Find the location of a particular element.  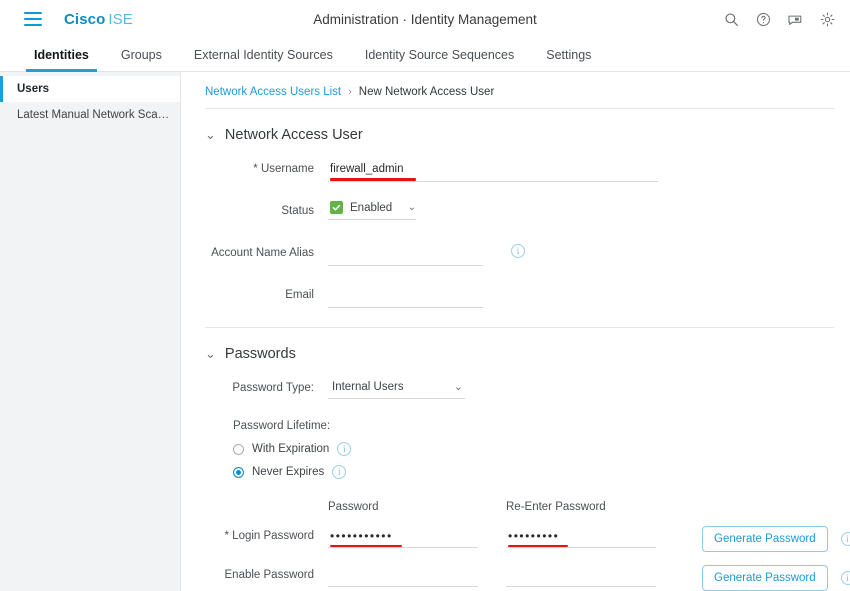

login-password-reenter-cell is located at coordinates (595, 537).